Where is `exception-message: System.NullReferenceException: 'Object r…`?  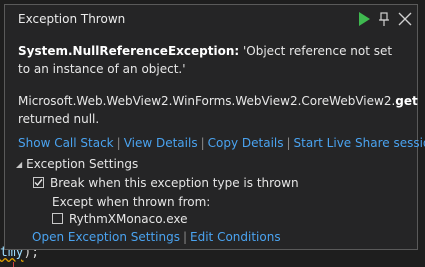
exception-message: System.NullReferenceException: 'Object r… is located at coordinates (212, 60).